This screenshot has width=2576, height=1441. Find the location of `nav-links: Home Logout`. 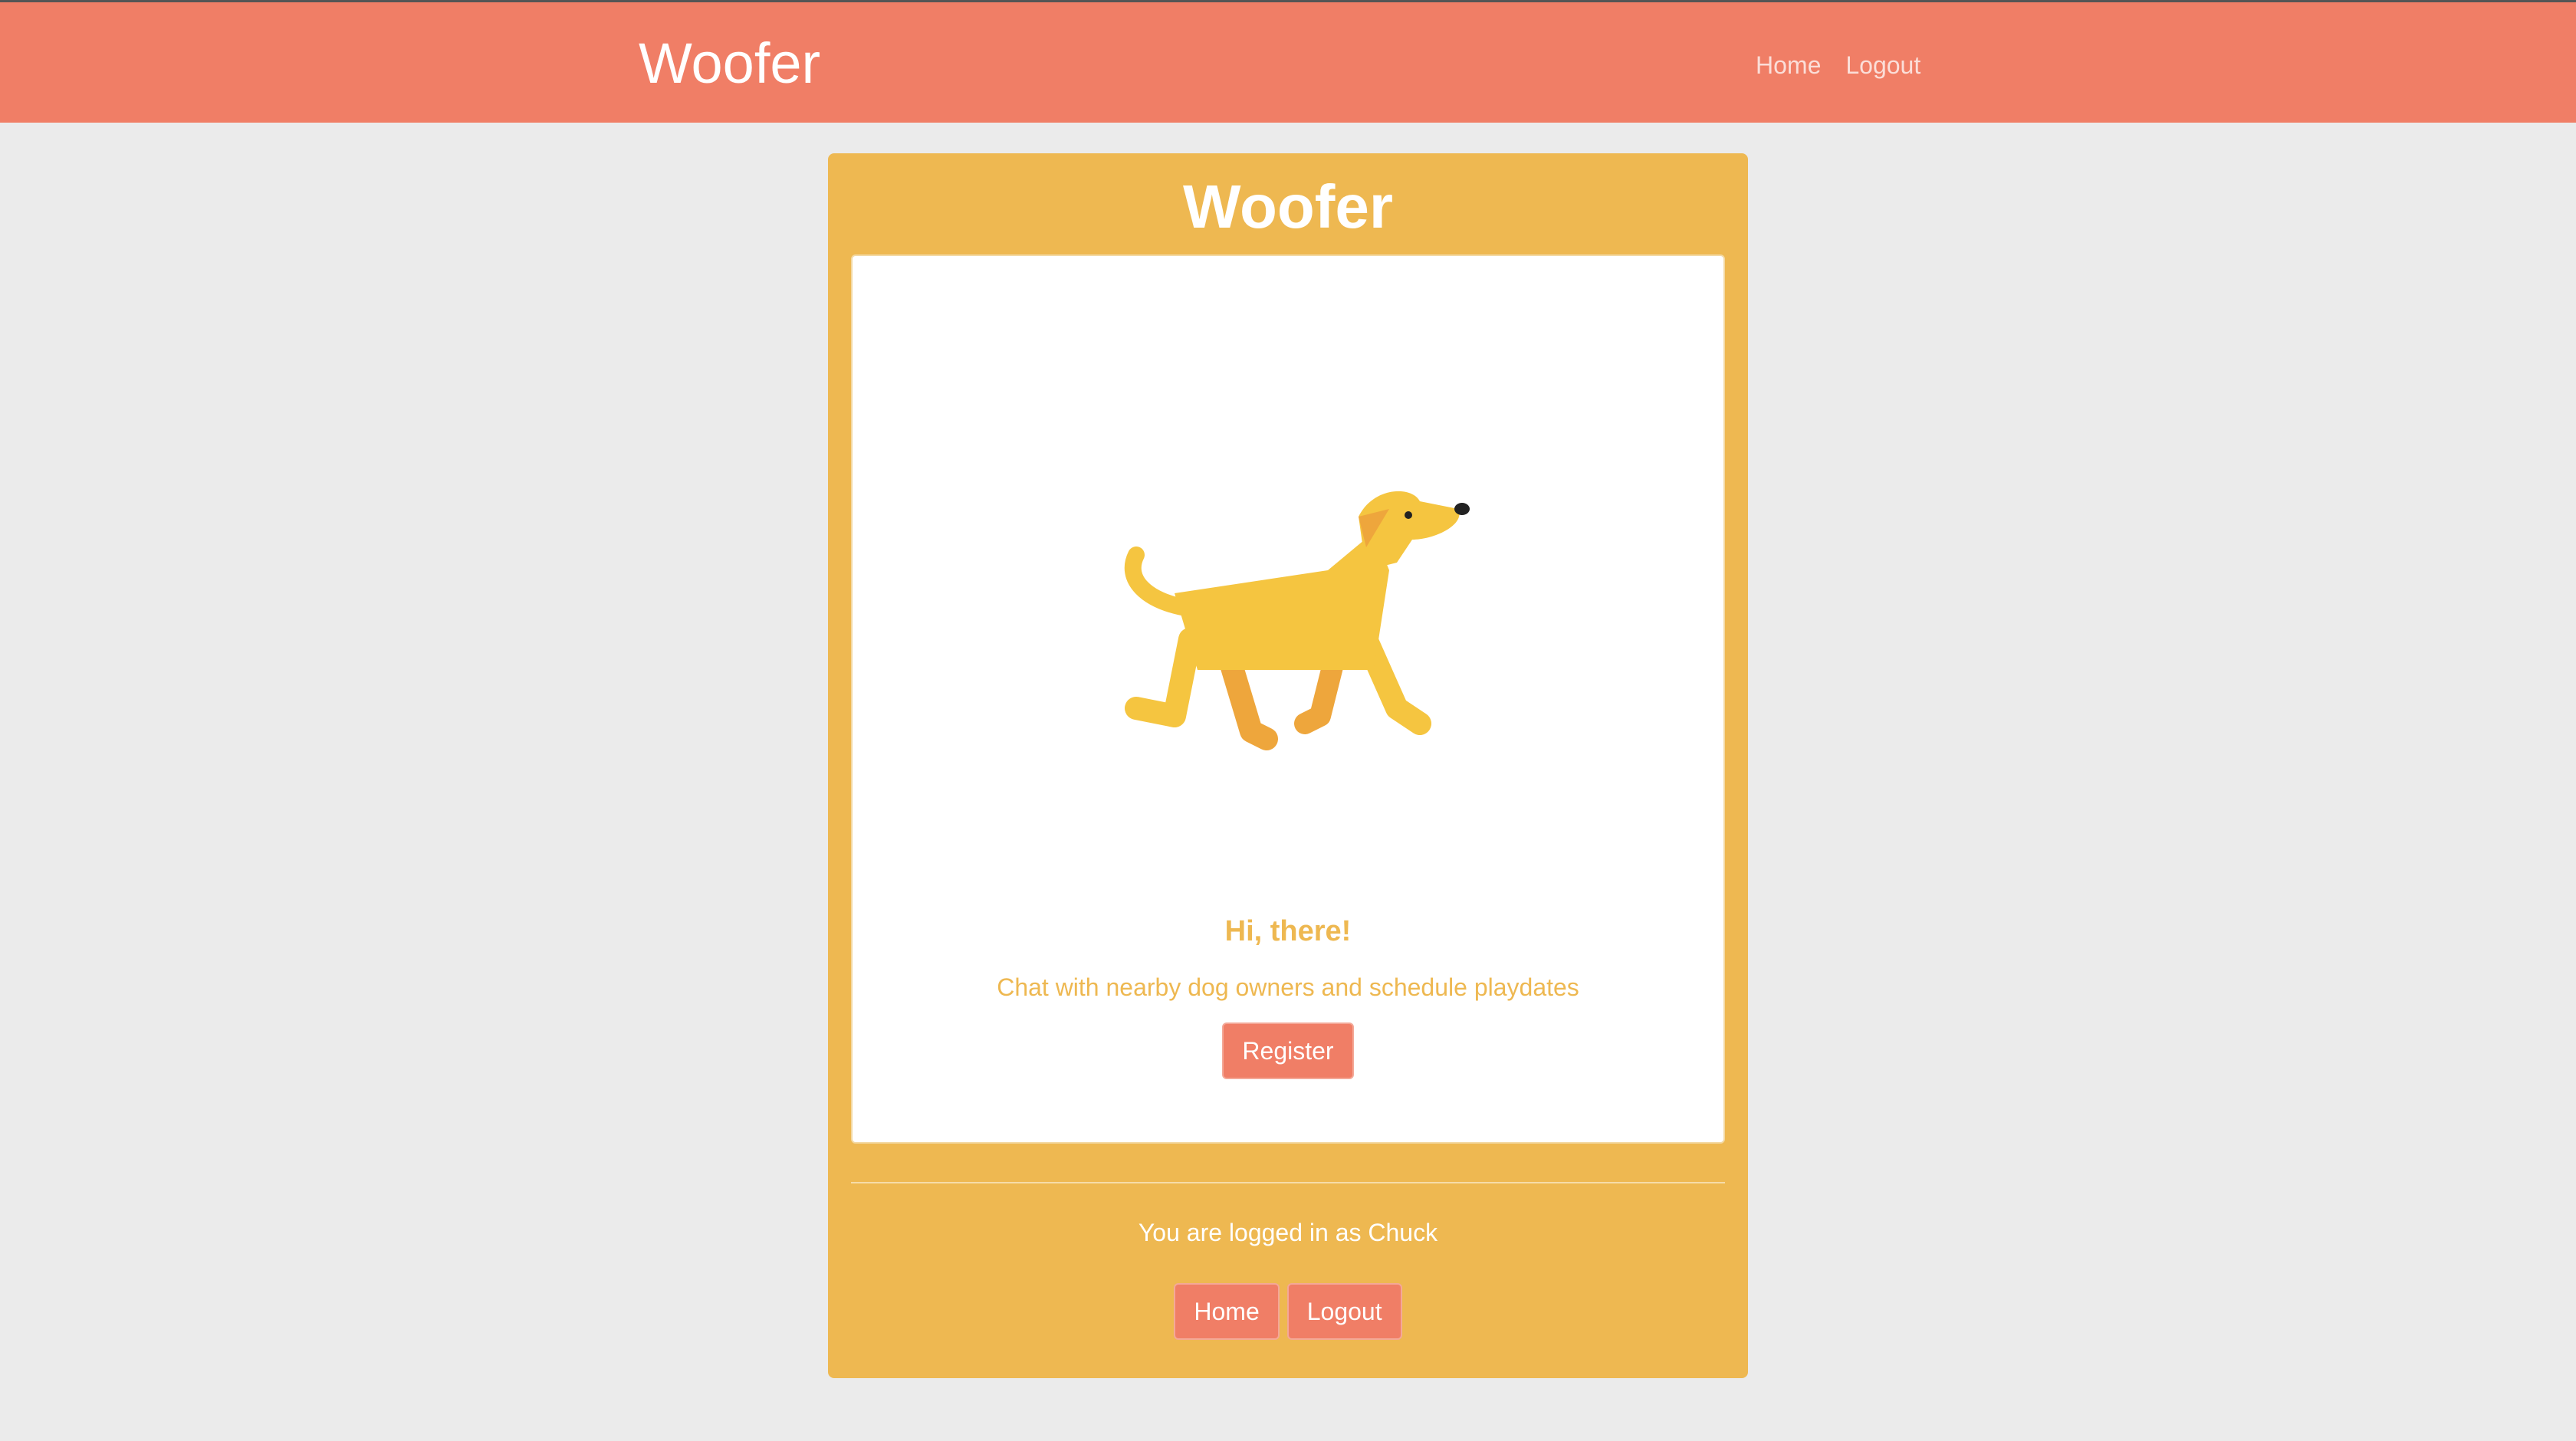

nav-links: Home Logout is located at coordinates (1838, 65).